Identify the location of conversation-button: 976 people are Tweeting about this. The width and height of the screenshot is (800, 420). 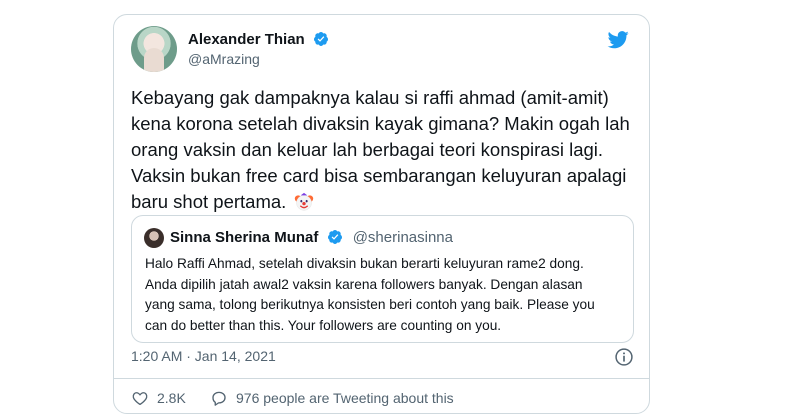
(332, 398).